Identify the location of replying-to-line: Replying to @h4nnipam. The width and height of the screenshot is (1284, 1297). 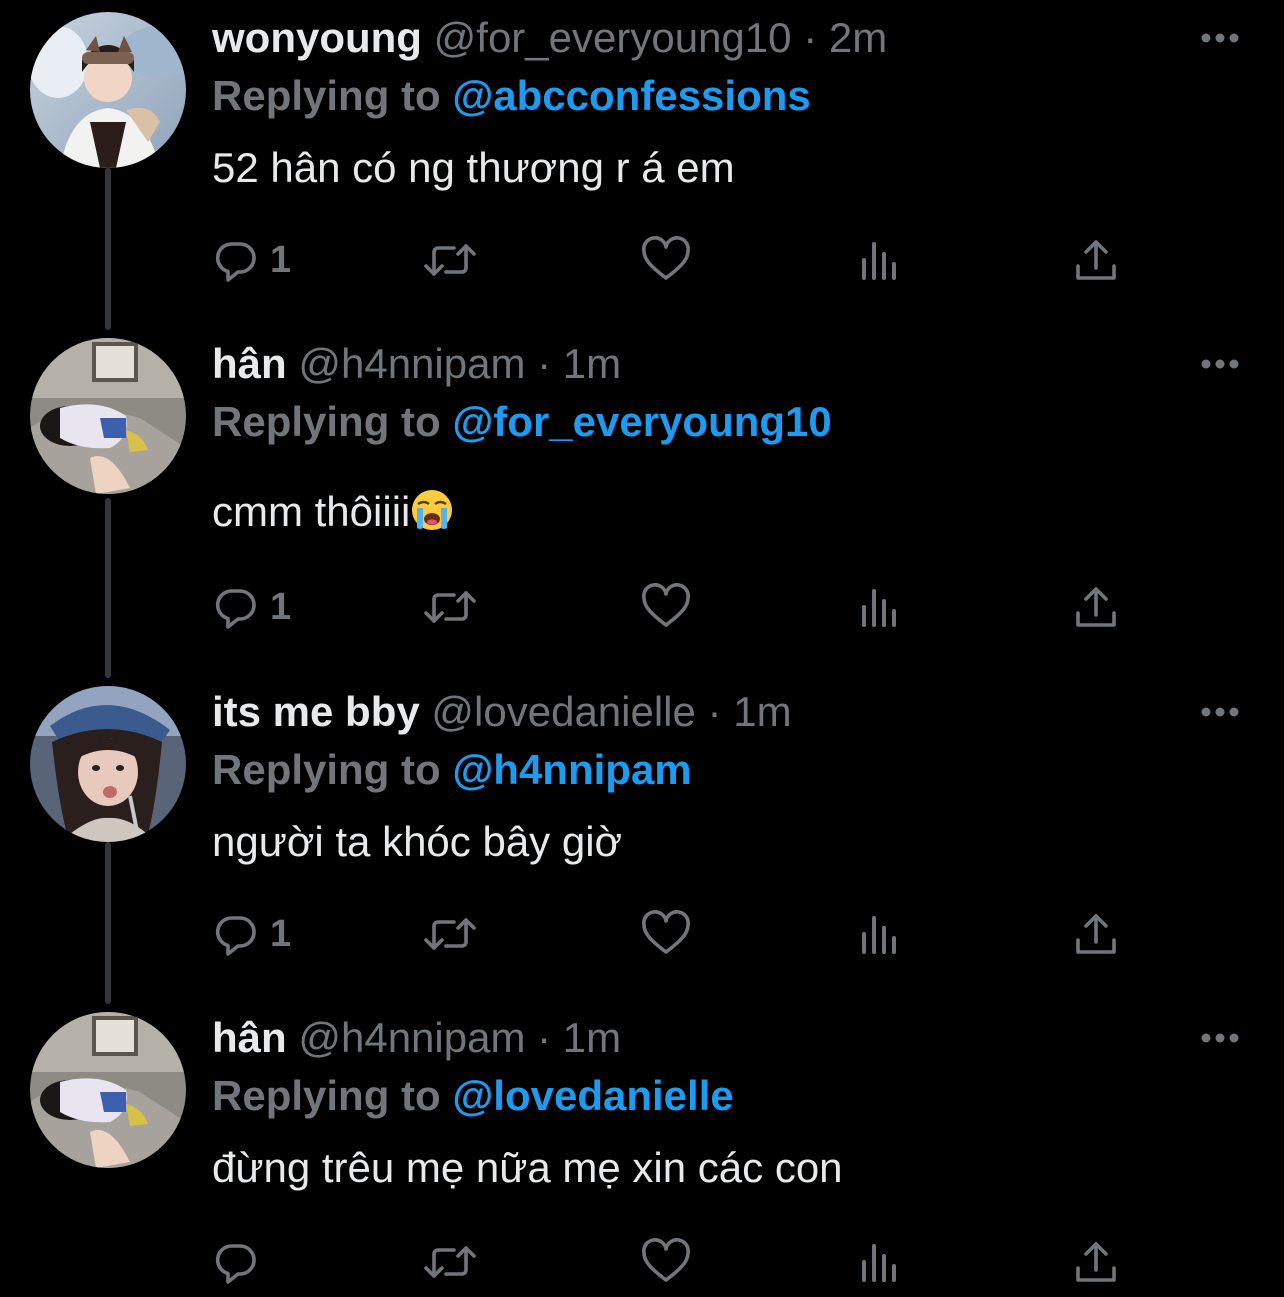
(748, 770).